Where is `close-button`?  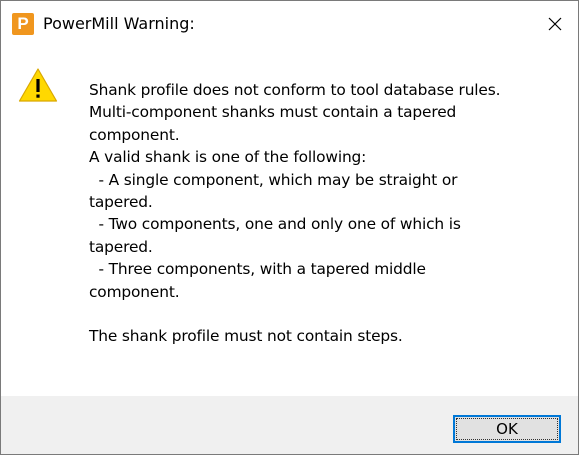 close-button is located at coordinates (555, 24).